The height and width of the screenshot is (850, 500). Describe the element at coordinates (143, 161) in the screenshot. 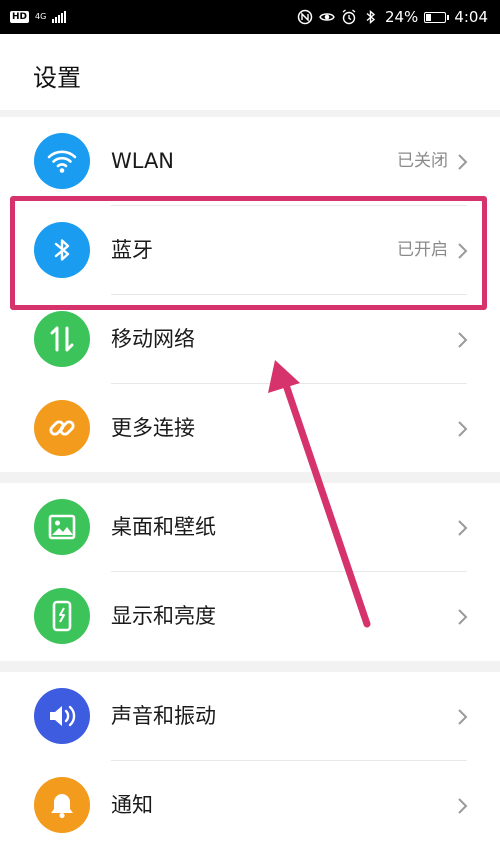

I see `settings-row-label: WLAN` at that location.